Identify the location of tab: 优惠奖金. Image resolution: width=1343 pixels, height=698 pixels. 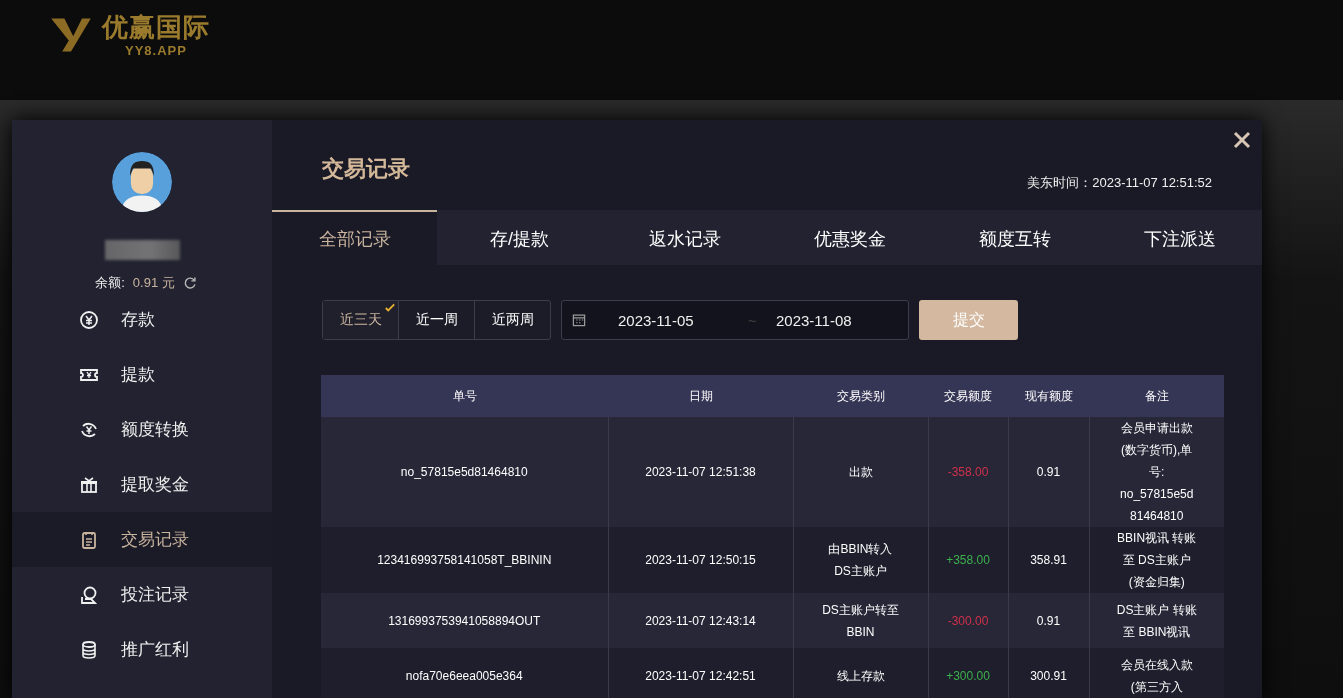
(849, 237).